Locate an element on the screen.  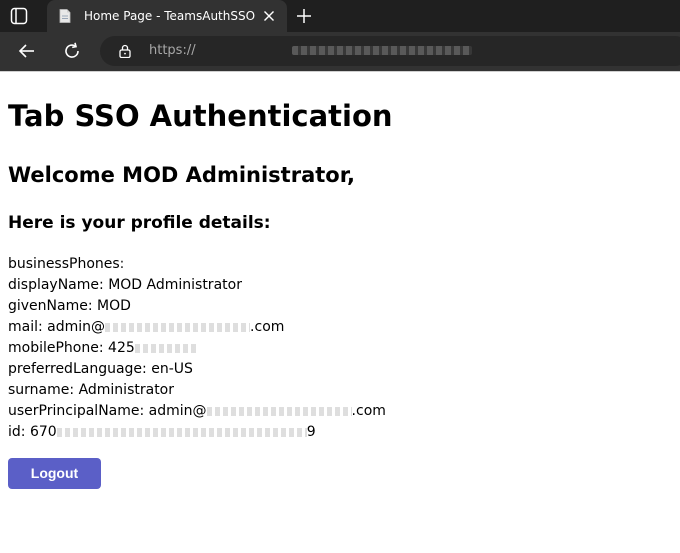
tab-title: Home Page - TeamsAuthSSO is located at coordinates (170, 16).